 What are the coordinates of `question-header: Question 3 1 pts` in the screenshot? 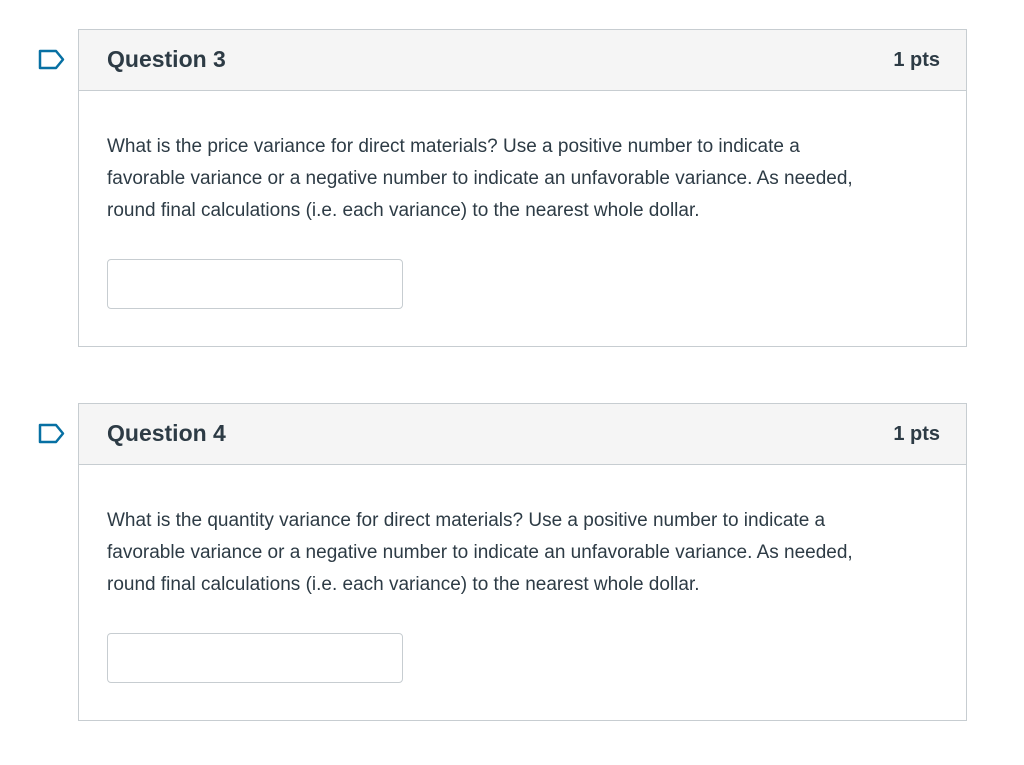 It's located at (522, 60).